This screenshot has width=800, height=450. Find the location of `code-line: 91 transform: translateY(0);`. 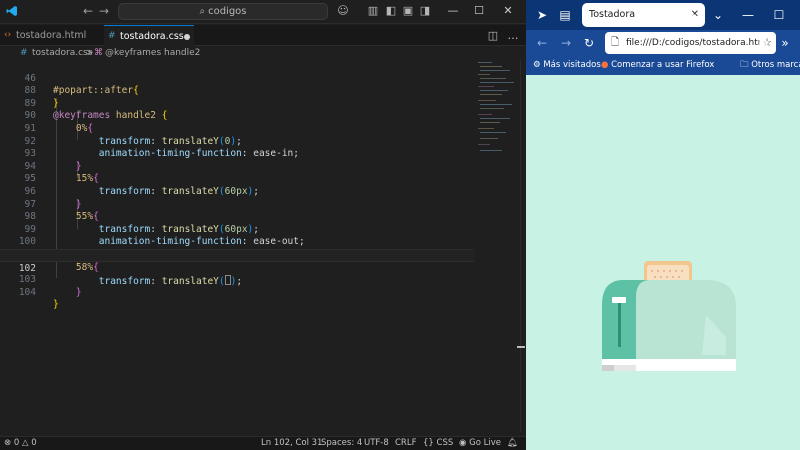

code-line: 91 transform: translateY(0); is located at coordinates (237, 128).